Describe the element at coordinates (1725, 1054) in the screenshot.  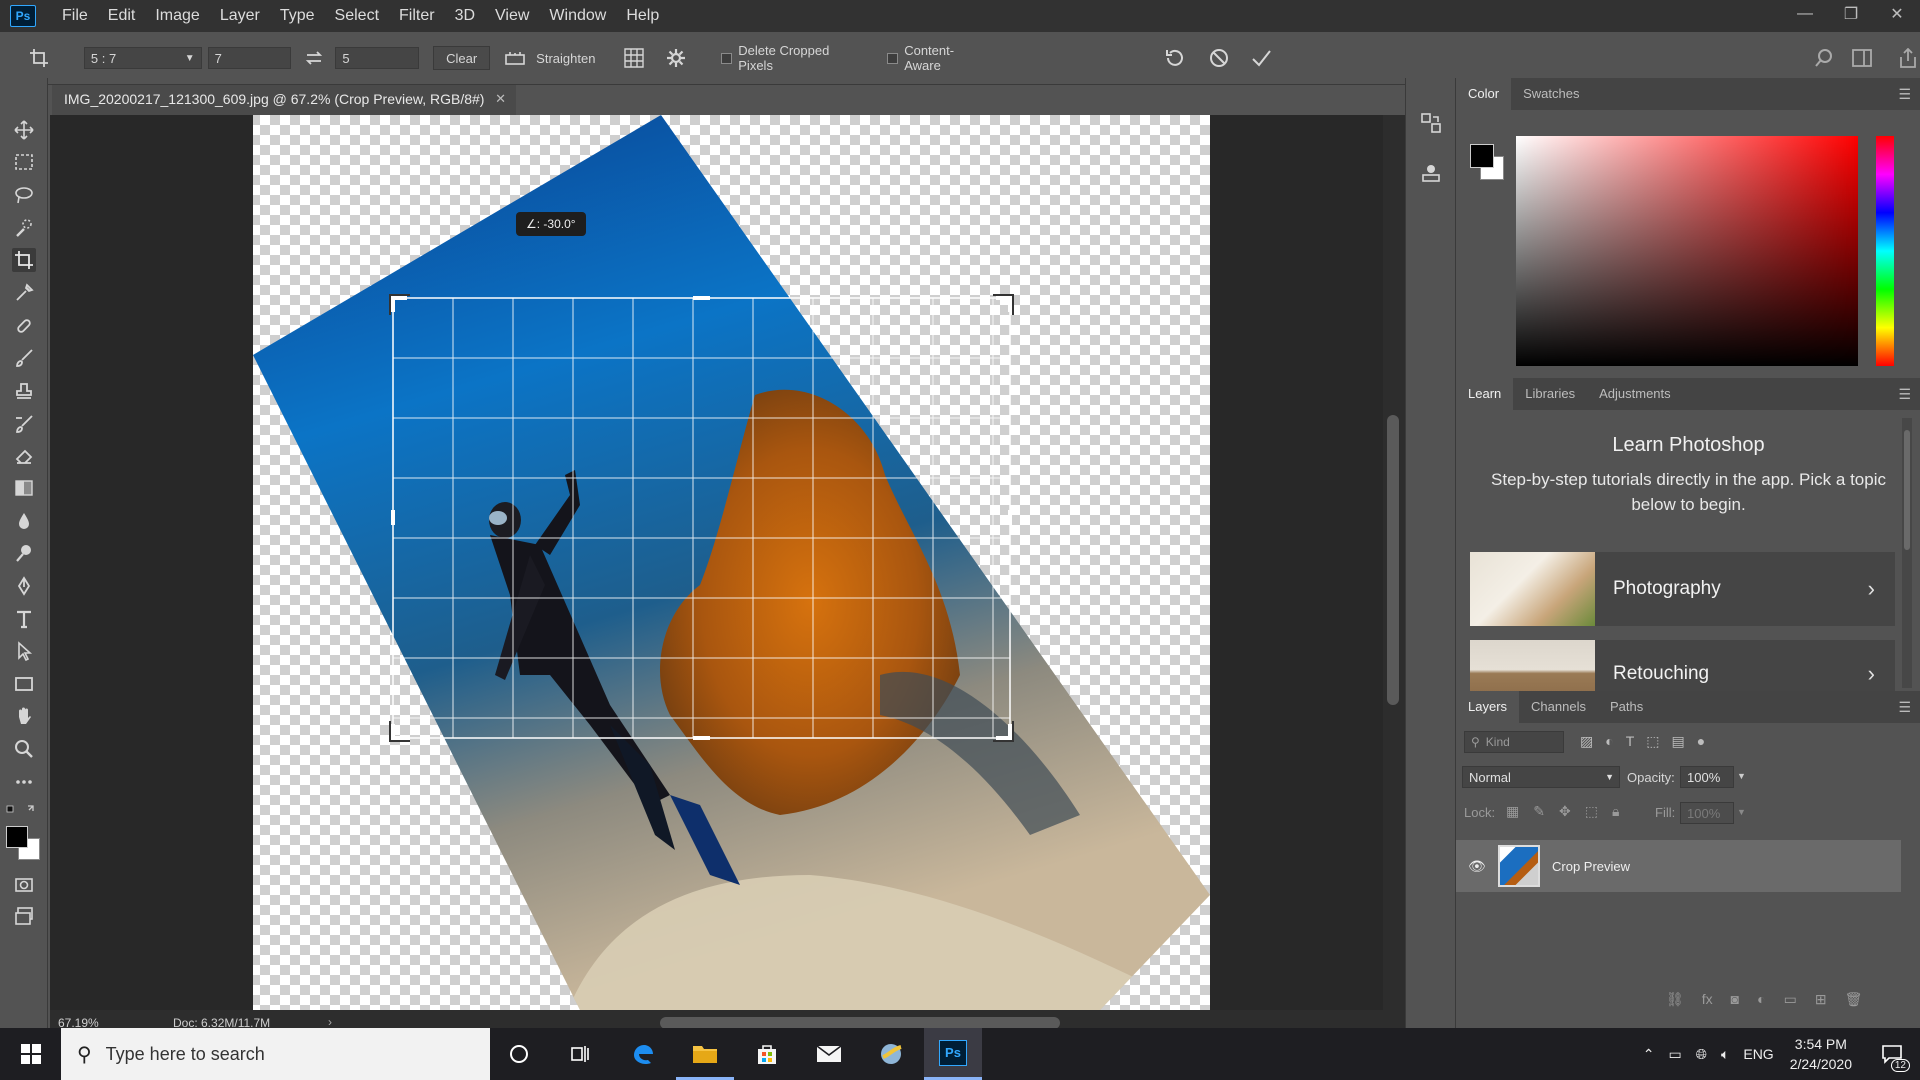
I see `volume-icon: 🔈︎` at that location.